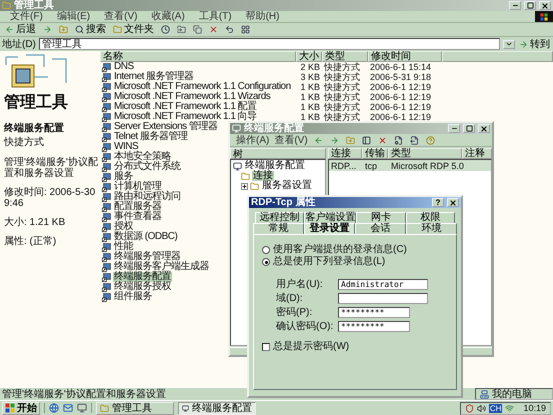  What do you see at coordinates (523, 44) in the screenshot?
I see `arrow-right-icon` at bounding box center [523, 44].